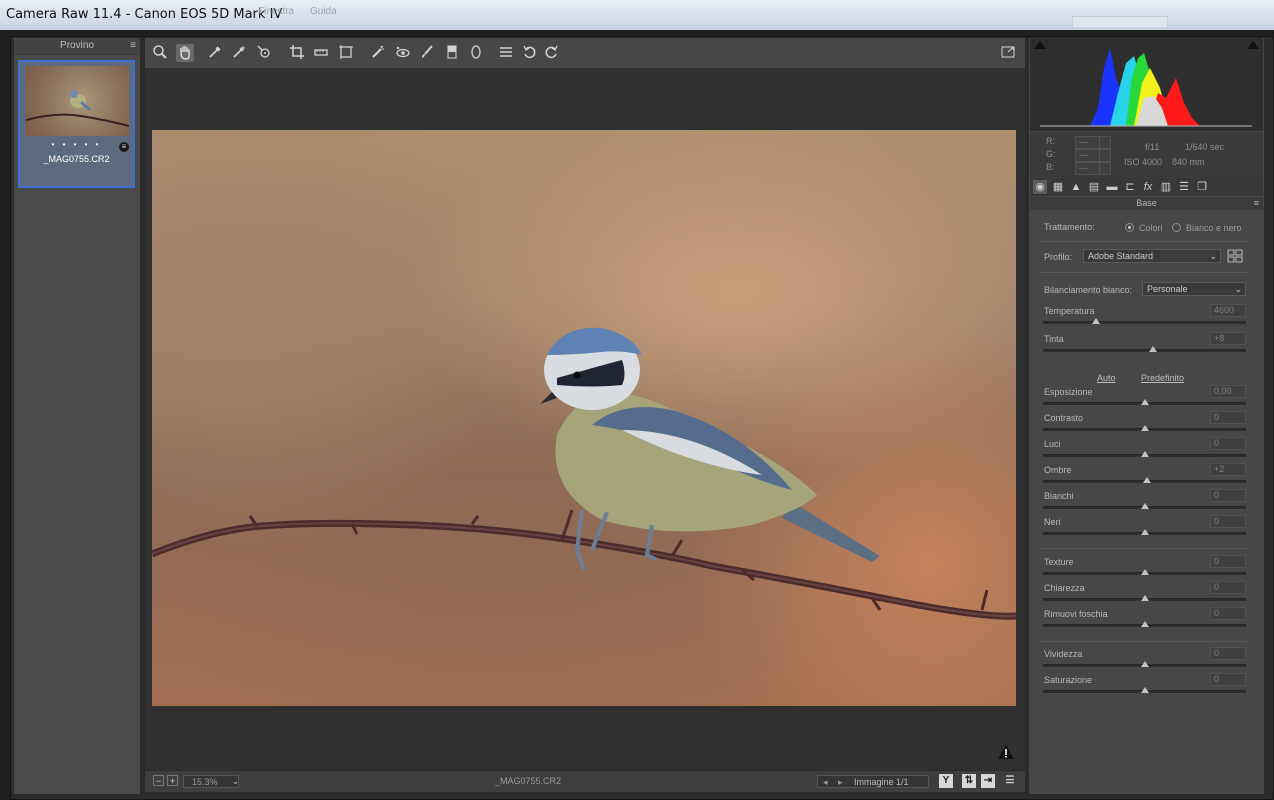 This screenshot has height=800, width=1274. What do you see at coordinates (1152, 256) in the screenshot?
I see `profilo-dropdown: Adobe Standard ⌄` at bounding box center [1152, 256].